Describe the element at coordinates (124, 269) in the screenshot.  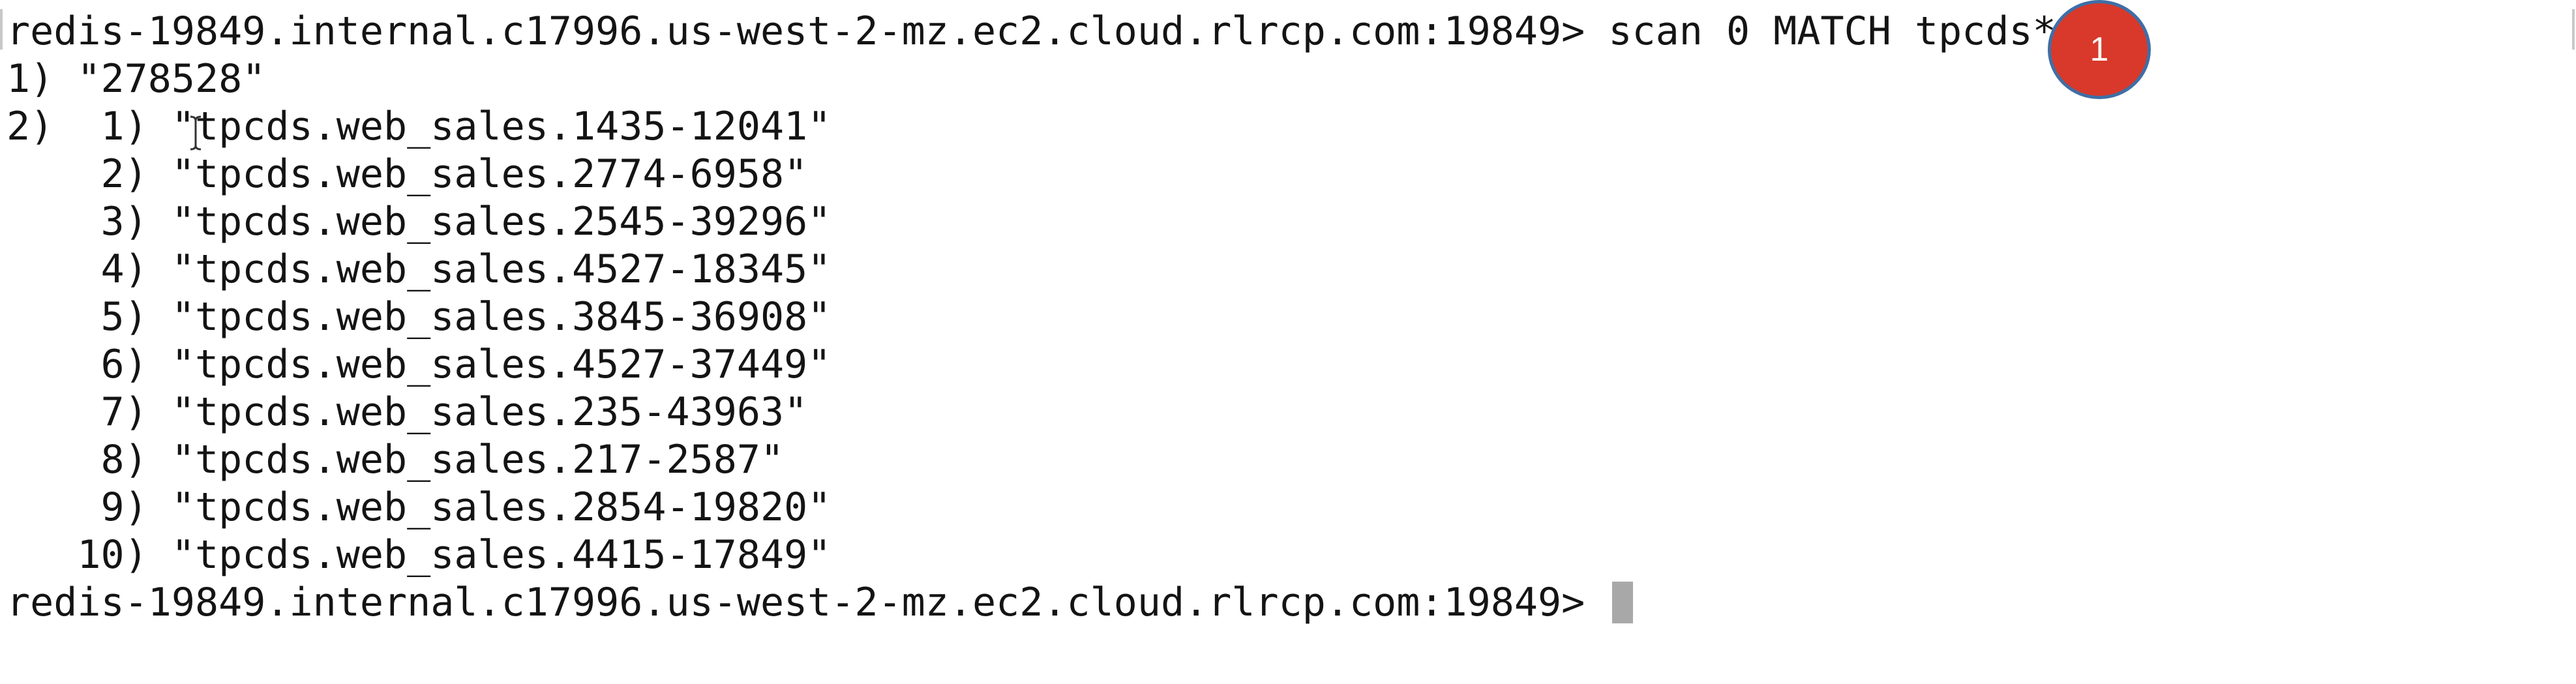
I see `key-index: 4)` at that location.